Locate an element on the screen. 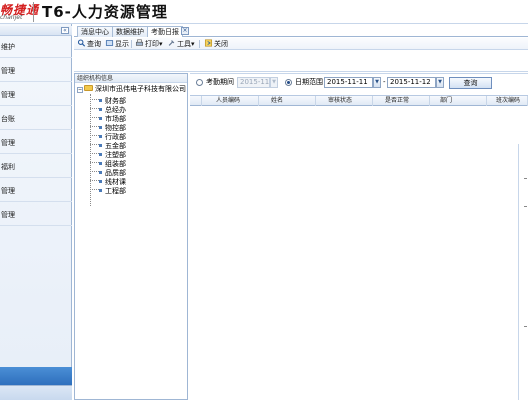 The image size is (528, 400). tools-dropdown-icon: ▾ is located at coordinates (193, 44).